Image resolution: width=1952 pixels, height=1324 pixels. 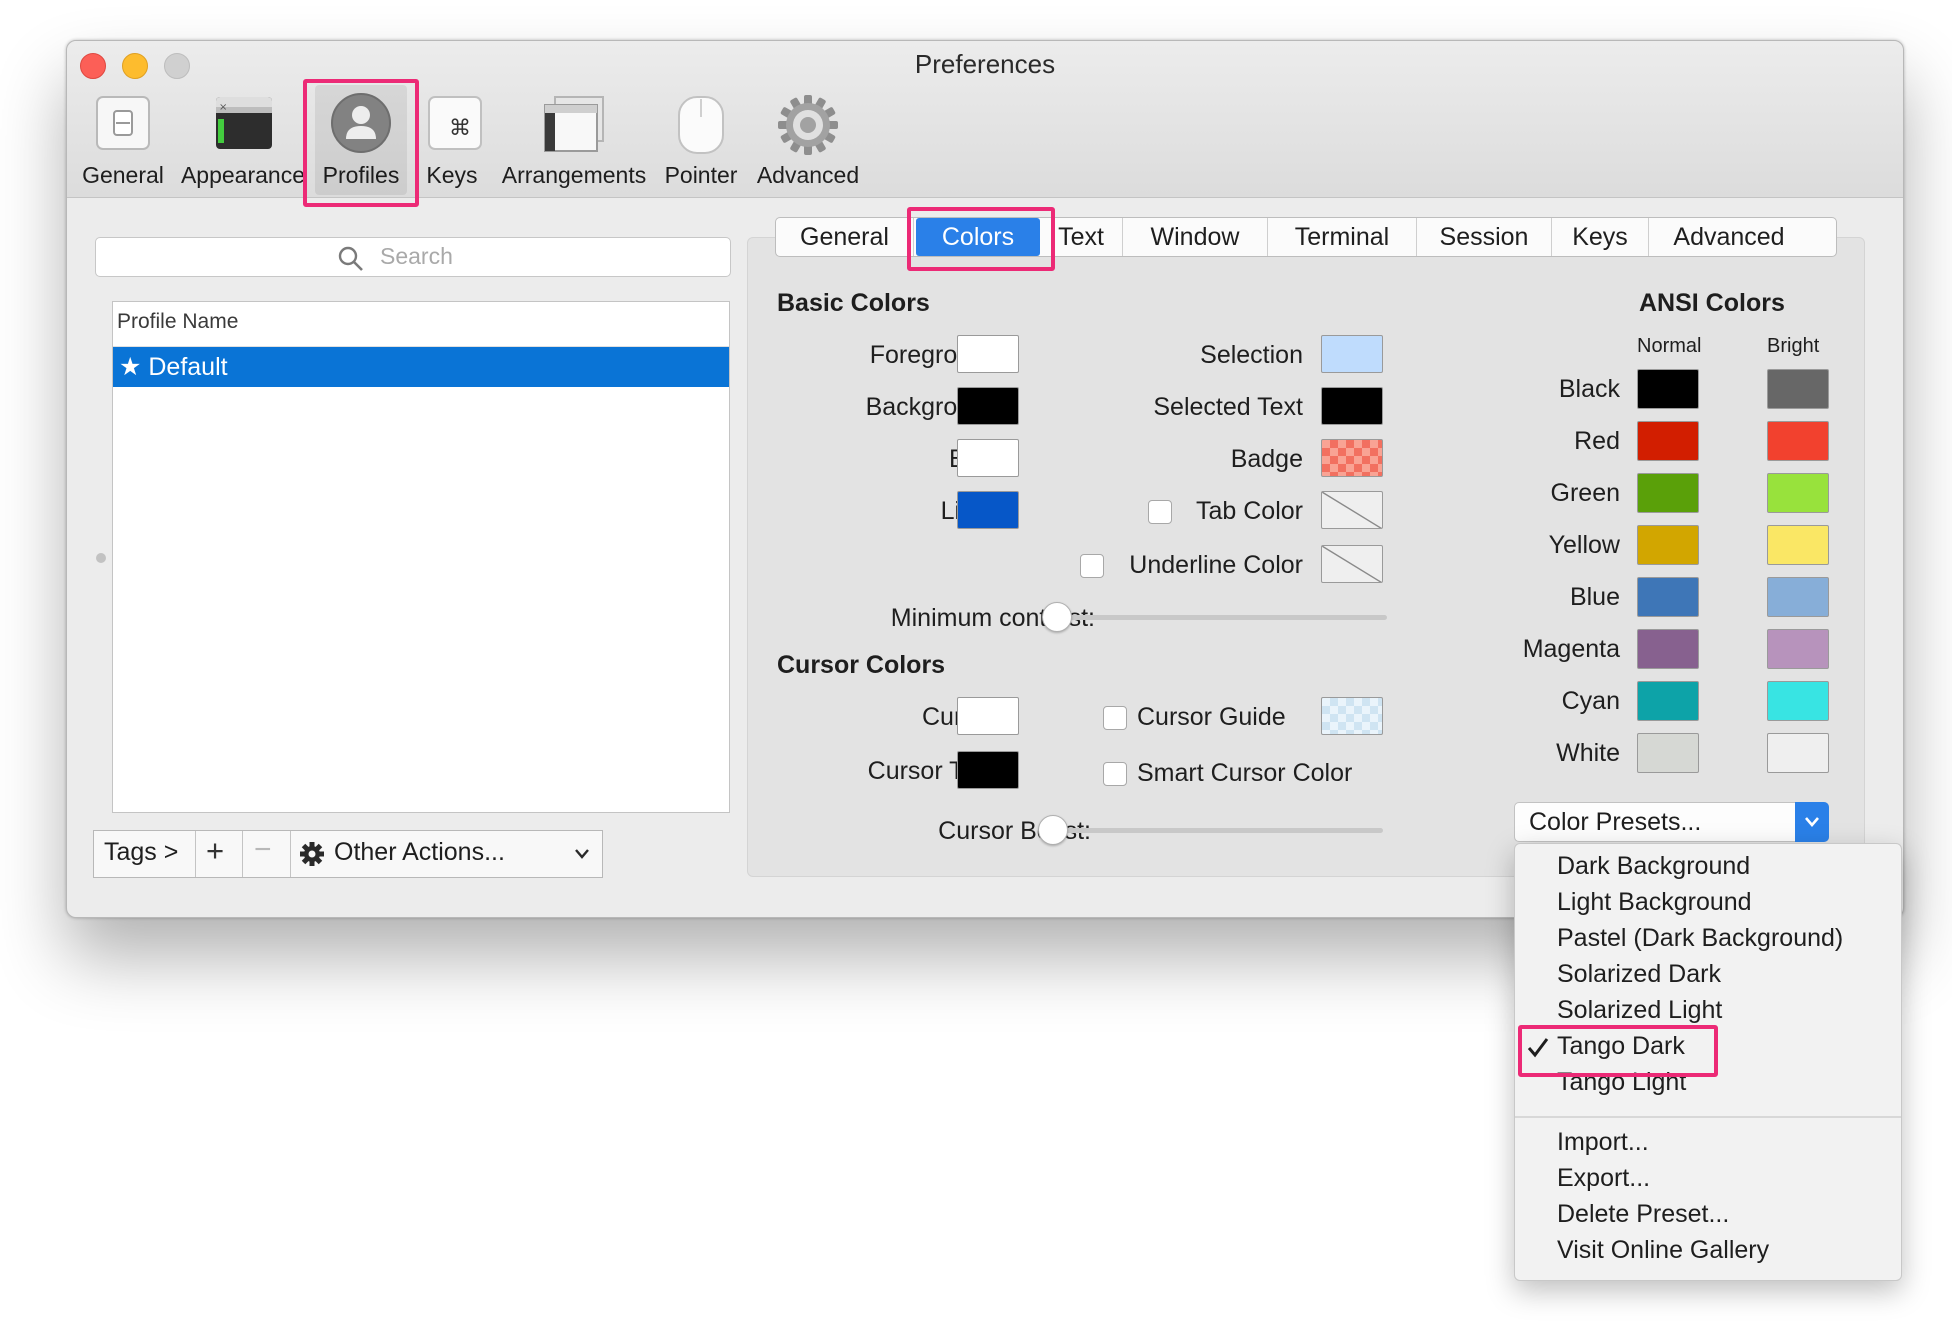 What do you see at coordinates (1668, 493) in the screenshot?
I see `ansi-green-normal-swatch` at bounding box center [1668, 493].